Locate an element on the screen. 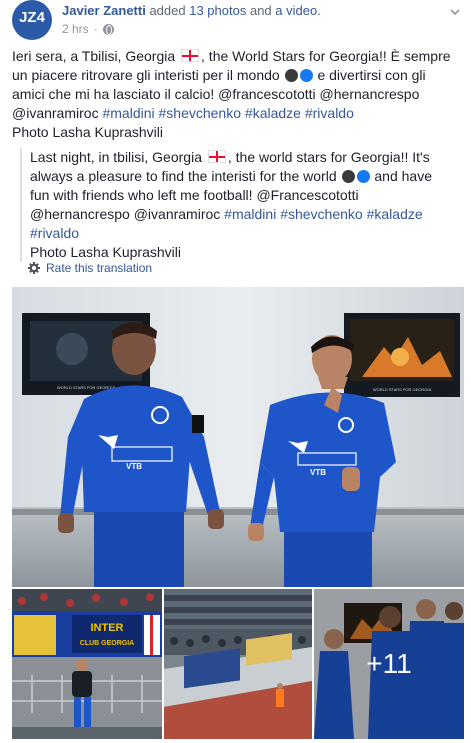 The height and width of the screenshot is (743, 471). avatar: JZ4 is located at coordinates (32, 20).